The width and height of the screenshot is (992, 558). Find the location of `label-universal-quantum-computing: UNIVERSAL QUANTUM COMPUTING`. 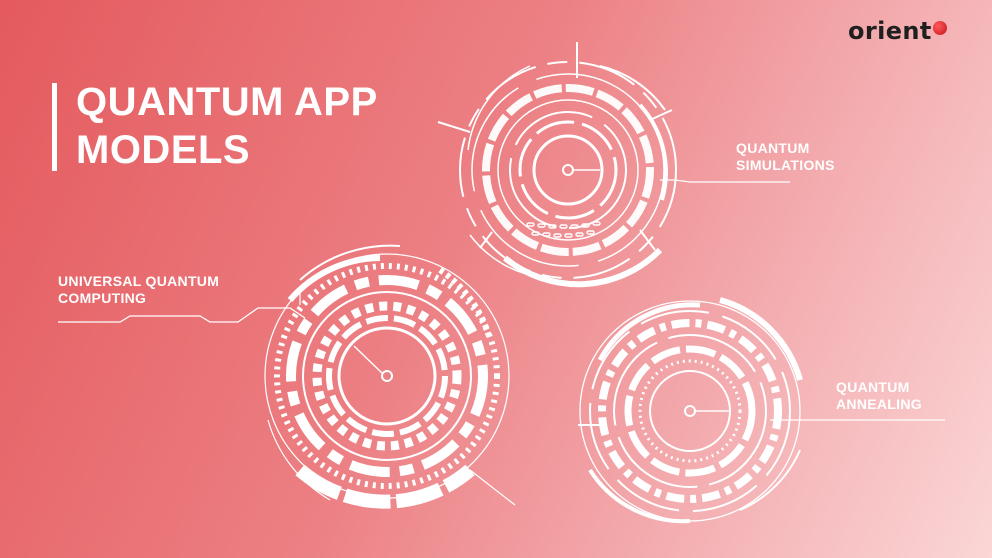

label-universal-quantum-computing: UNIVERSAL QUANTUM COMPUTING is located at coordinates (138, 290).